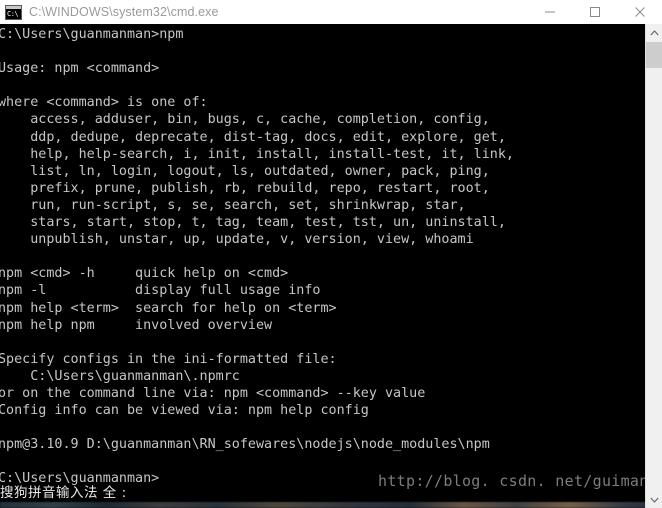 This screenshot has height=508, width=662. I want to click on close-button, so click(639, 12).